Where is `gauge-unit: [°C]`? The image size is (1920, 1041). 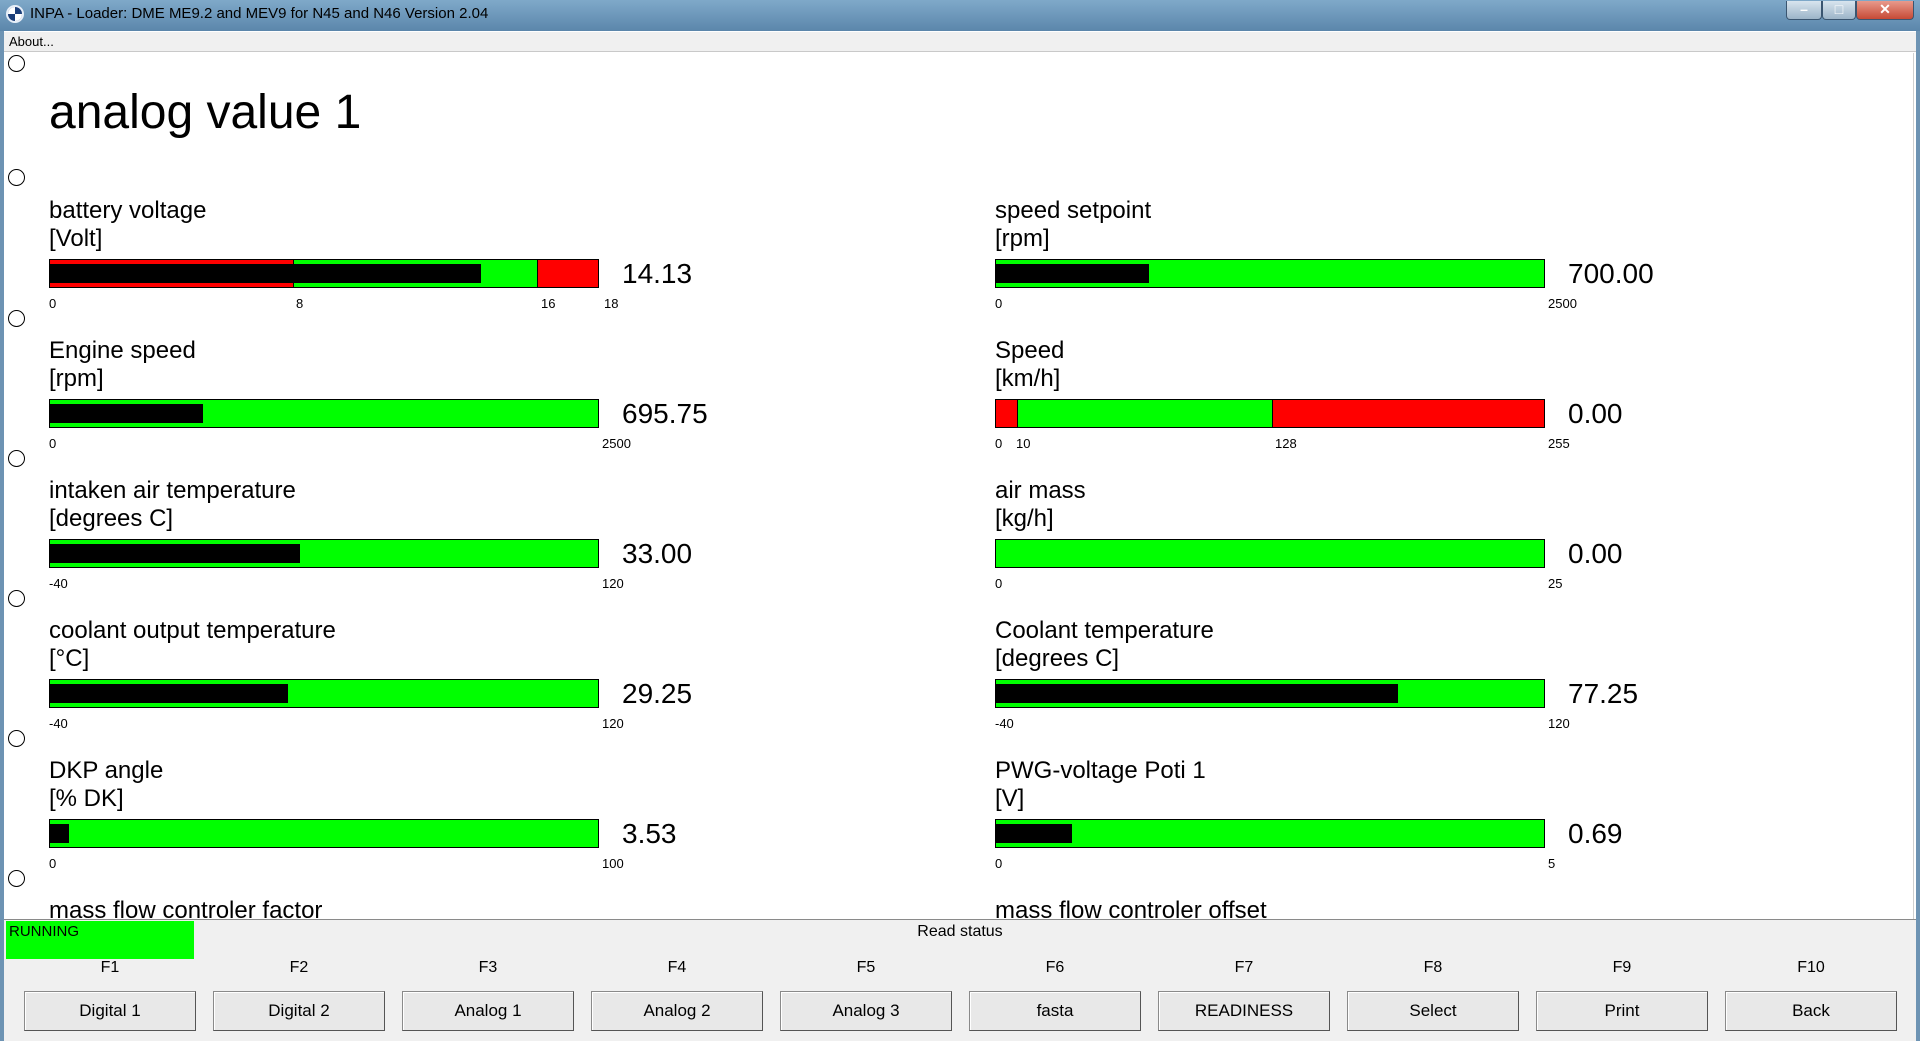
gauge-unit: [°C] is located at coordinates (69, 658).